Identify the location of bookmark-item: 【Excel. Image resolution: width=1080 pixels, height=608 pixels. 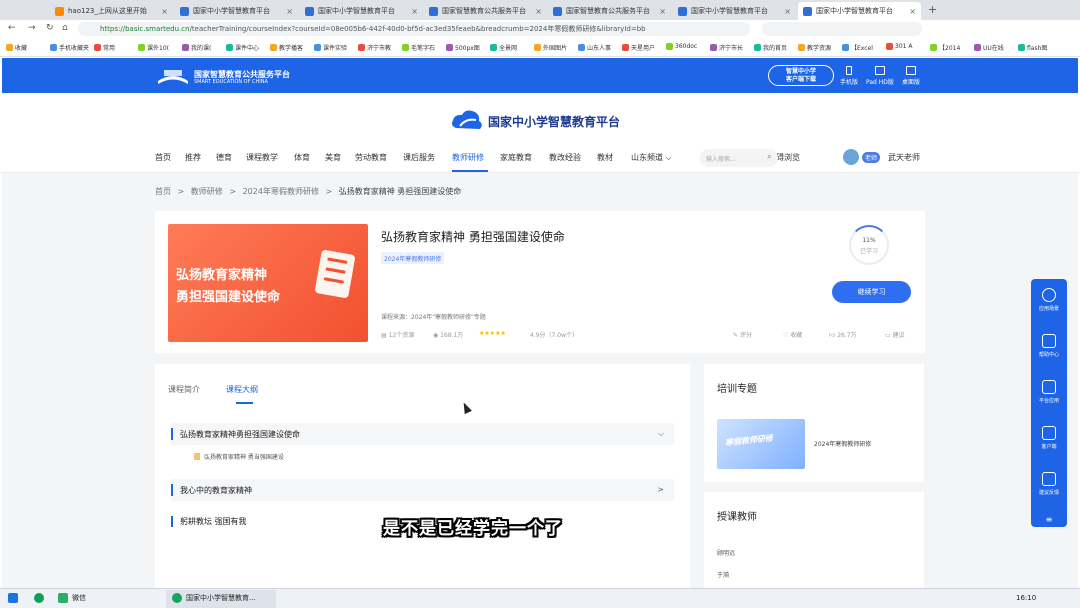
(857, 47).